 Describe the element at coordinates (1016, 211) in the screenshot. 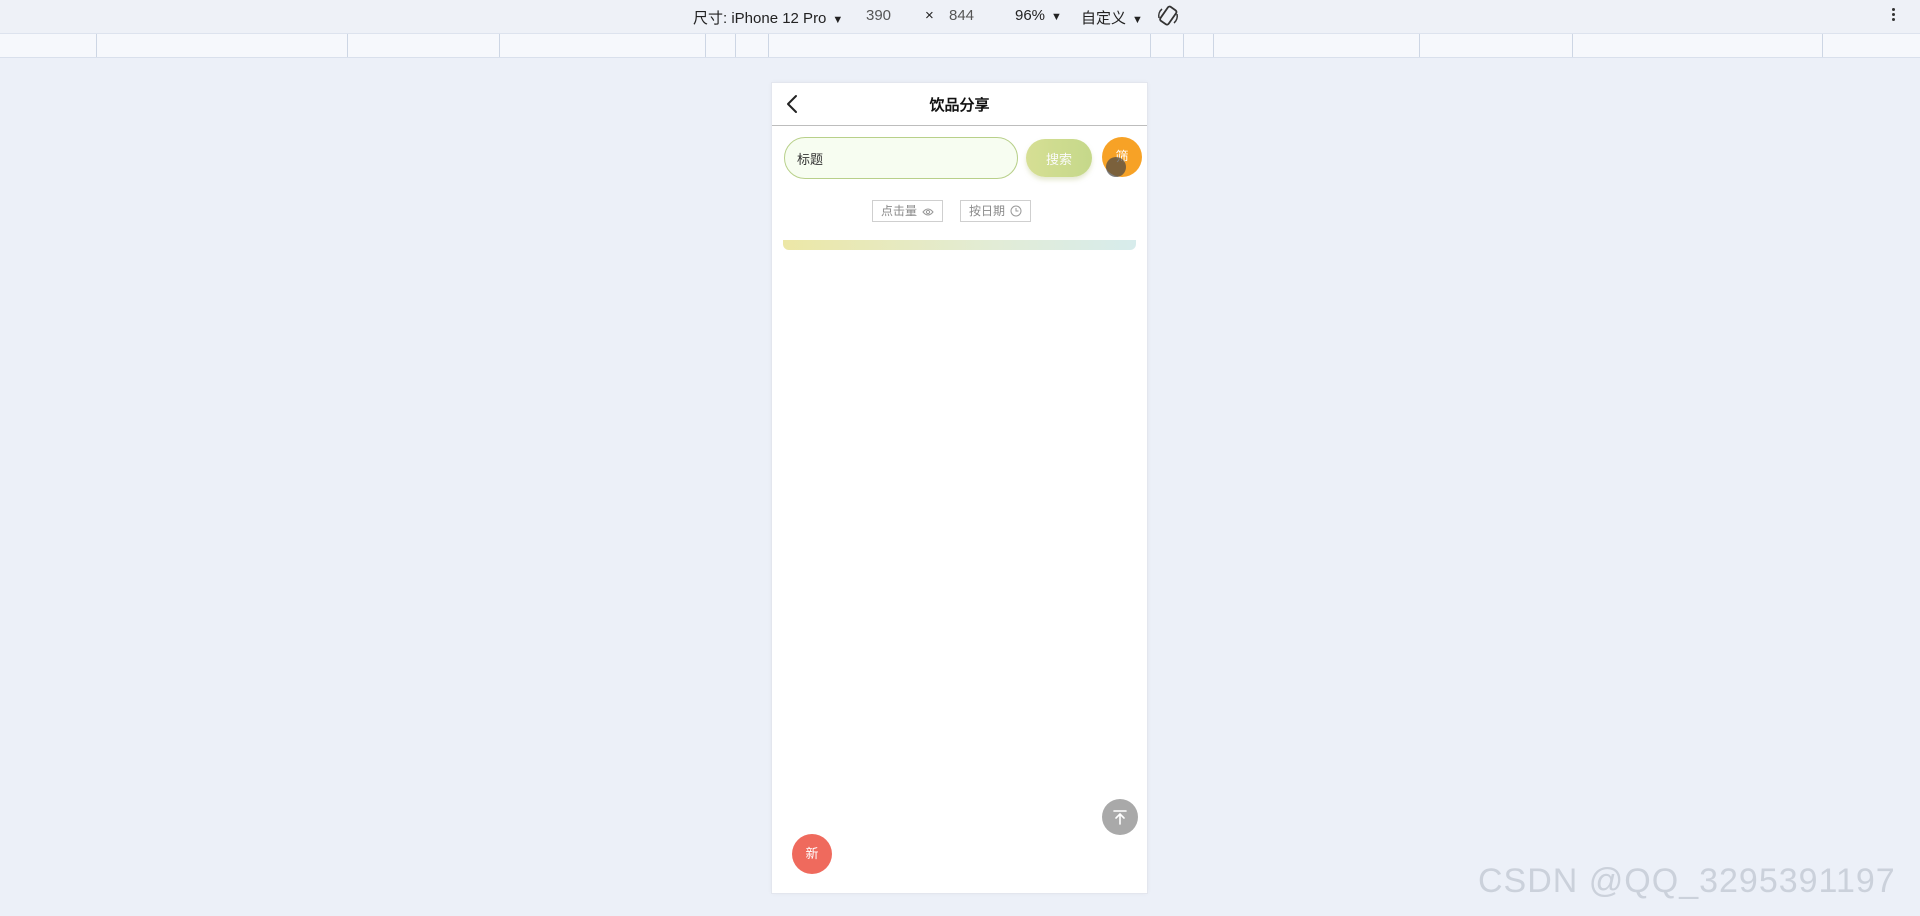

I see `clock-icon` at that location.